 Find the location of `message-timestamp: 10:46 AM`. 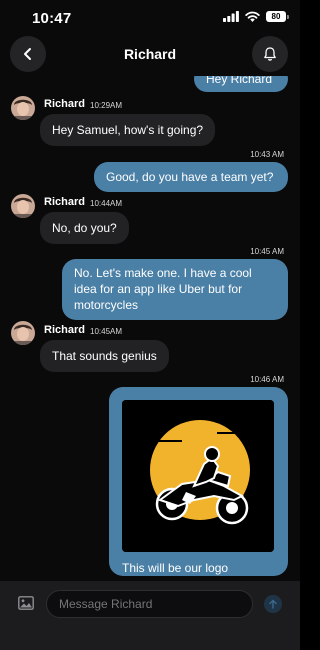

message-timestamp: 10:46 AM is located at coordinates (267, 379).